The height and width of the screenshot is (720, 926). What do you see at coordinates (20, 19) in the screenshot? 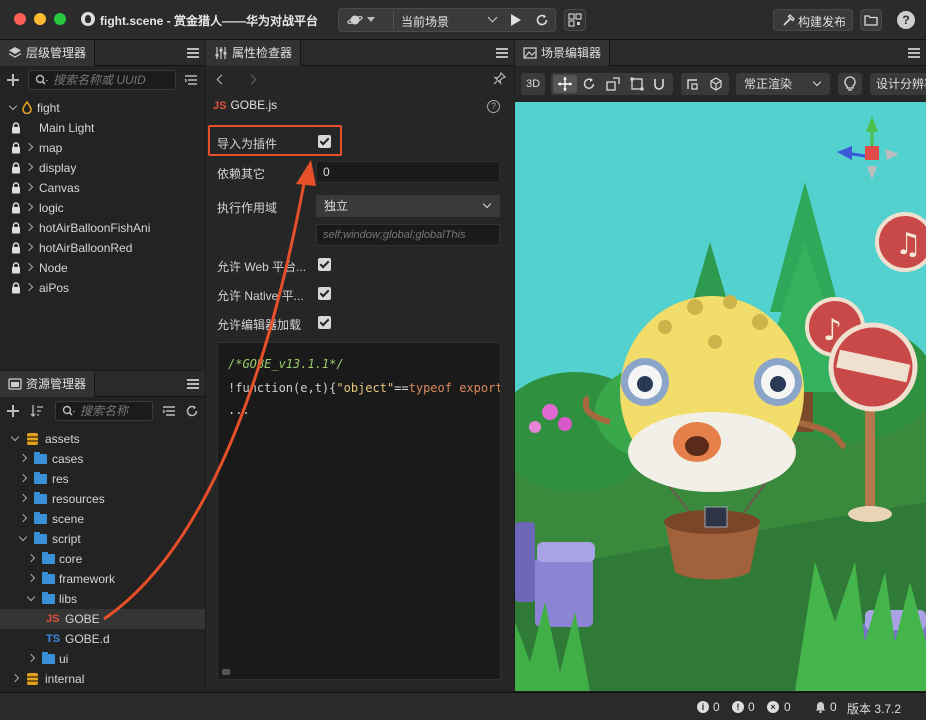
I see `close-window-button` at bounding box center [20, 19].